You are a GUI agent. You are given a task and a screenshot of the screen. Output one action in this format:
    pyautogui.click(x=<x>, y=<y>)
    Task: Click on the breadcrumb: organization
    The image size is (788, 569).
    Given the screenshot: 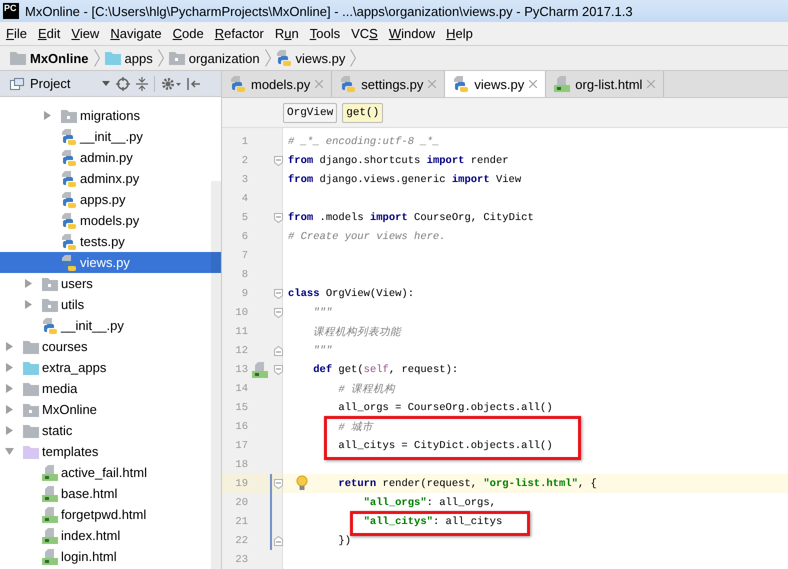 What is the action you would take?
    pyautogui.click(x=214, y=58)
    